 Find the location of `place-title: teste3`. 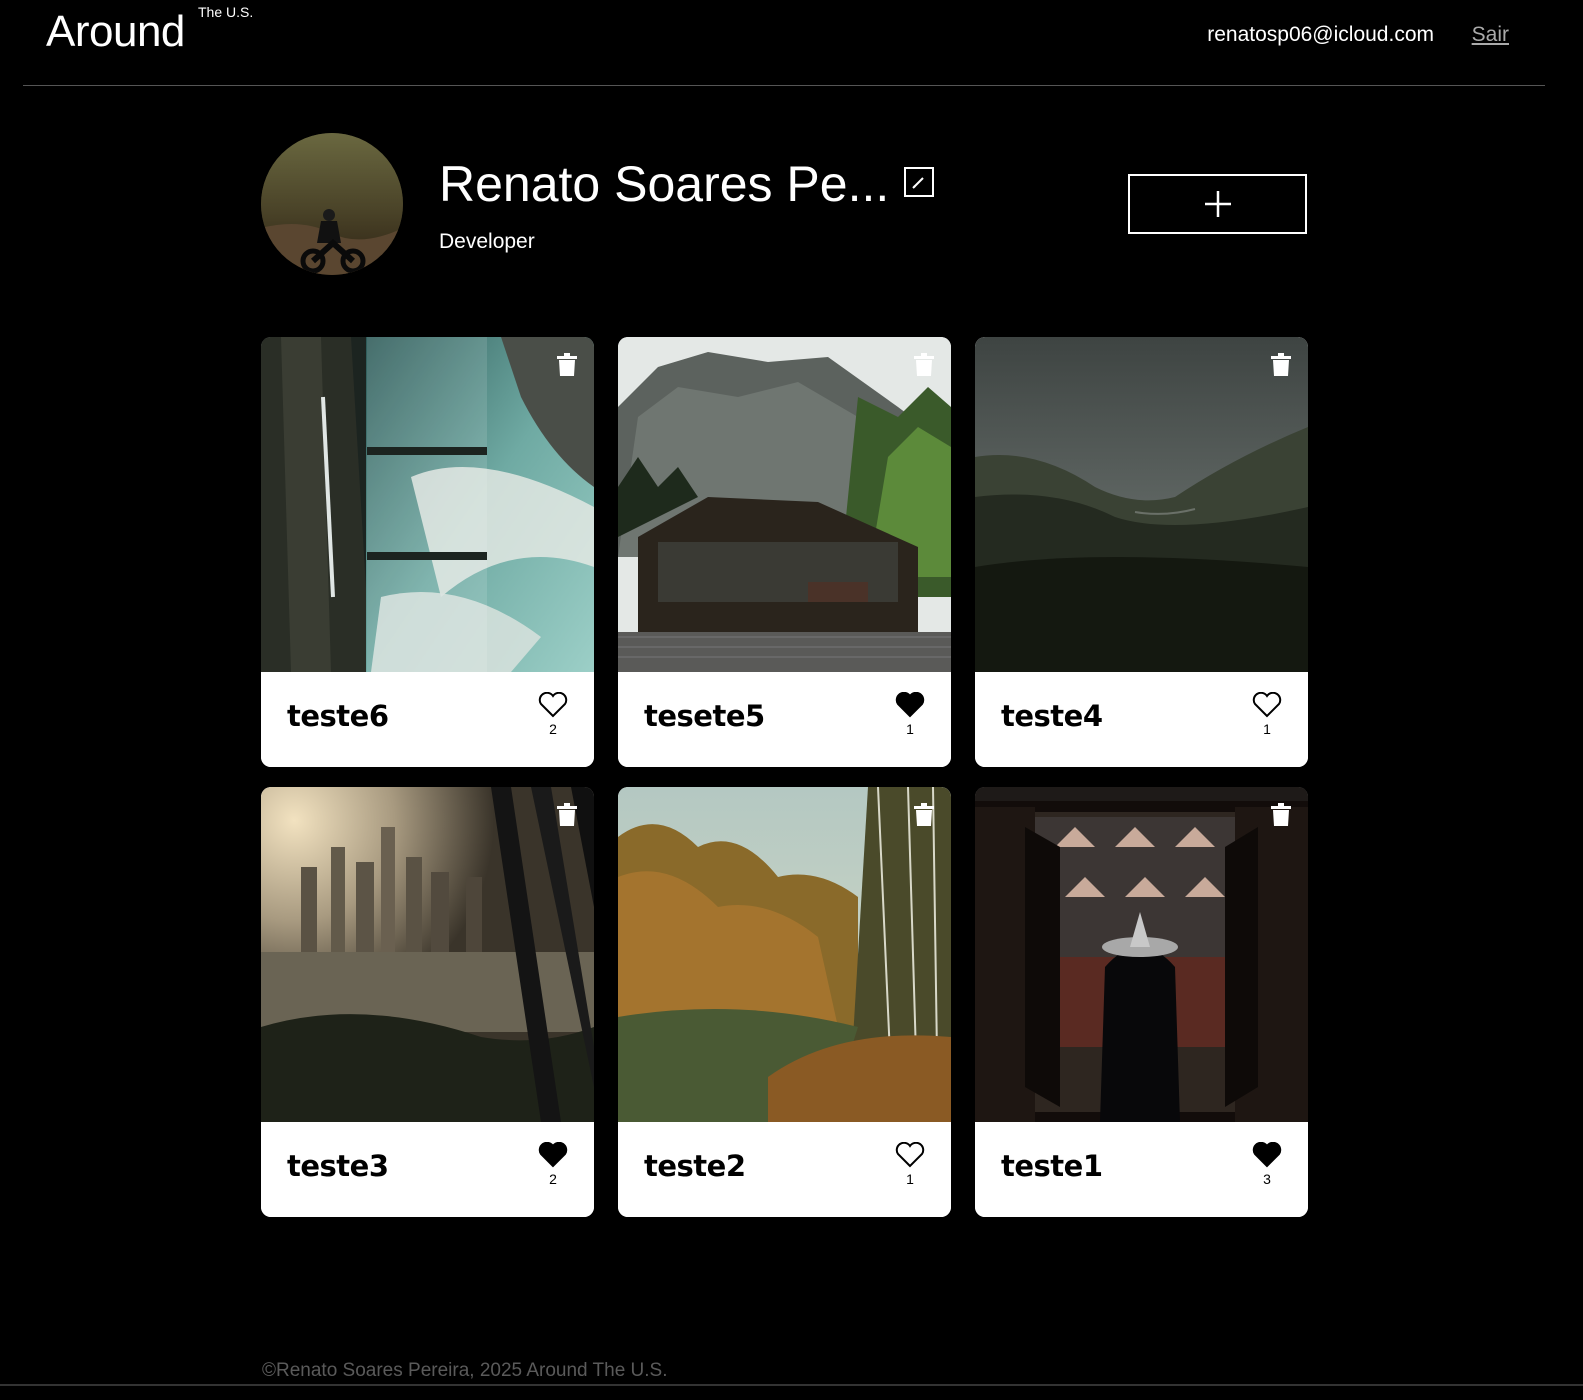

place-title: teste3 is located at coordinates (338, 1166).